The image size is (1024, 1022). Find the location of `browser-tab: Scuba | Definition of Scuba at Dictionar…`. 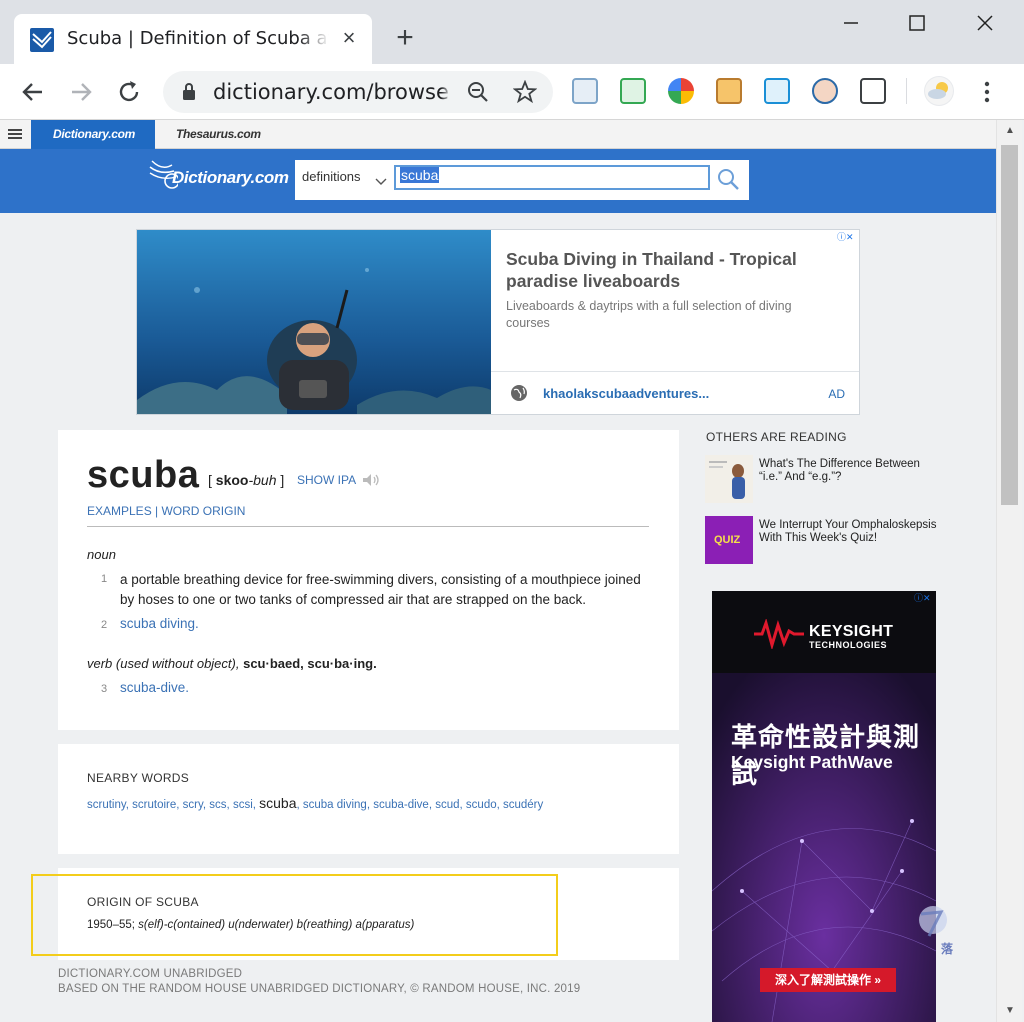

browser-tab: Scuba | Definition of Scuba at Dictionar… is located at coordinates (193, 39).